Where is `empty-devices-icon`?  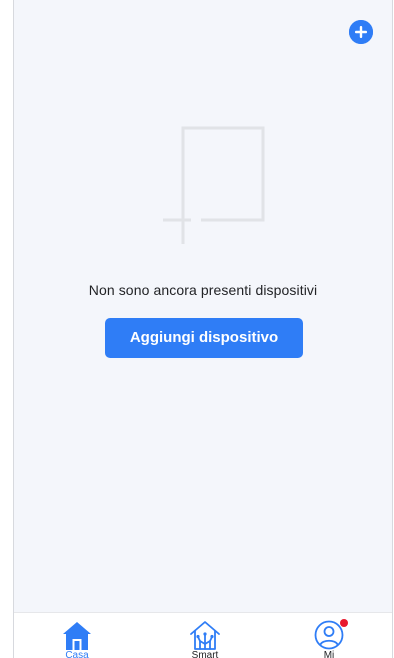
empty-devices-icon is located at coordinates (207, 186).